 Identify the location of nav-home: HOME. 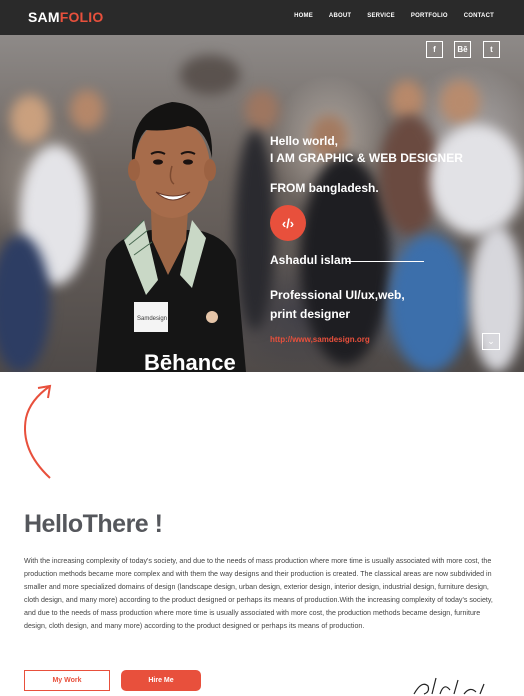
(303, 16).